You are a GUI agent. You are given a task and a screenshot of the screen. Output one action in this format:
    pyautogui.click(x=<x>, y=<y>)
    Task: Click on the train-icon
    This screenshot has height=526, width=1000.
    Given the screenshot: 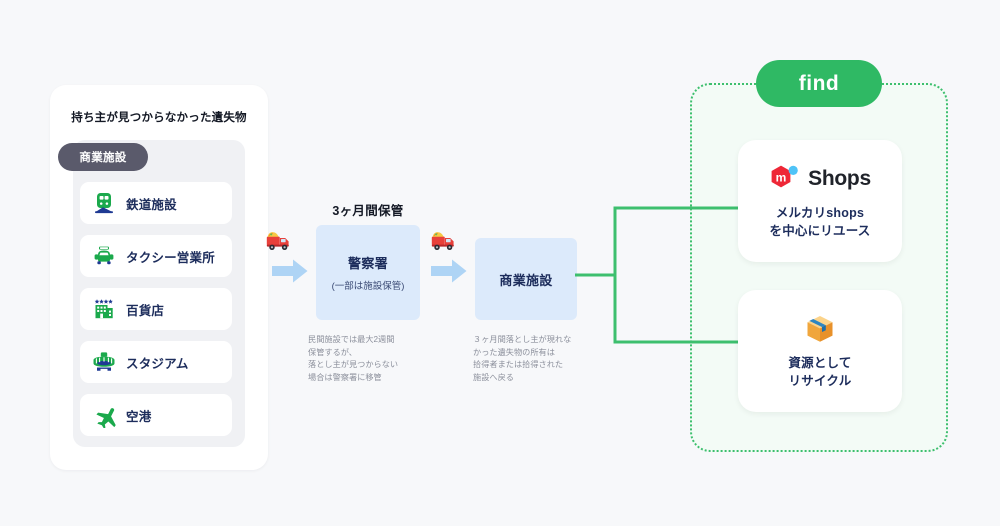 What is the action you would take?
    pyautogui.click(x=104, y=203)
    